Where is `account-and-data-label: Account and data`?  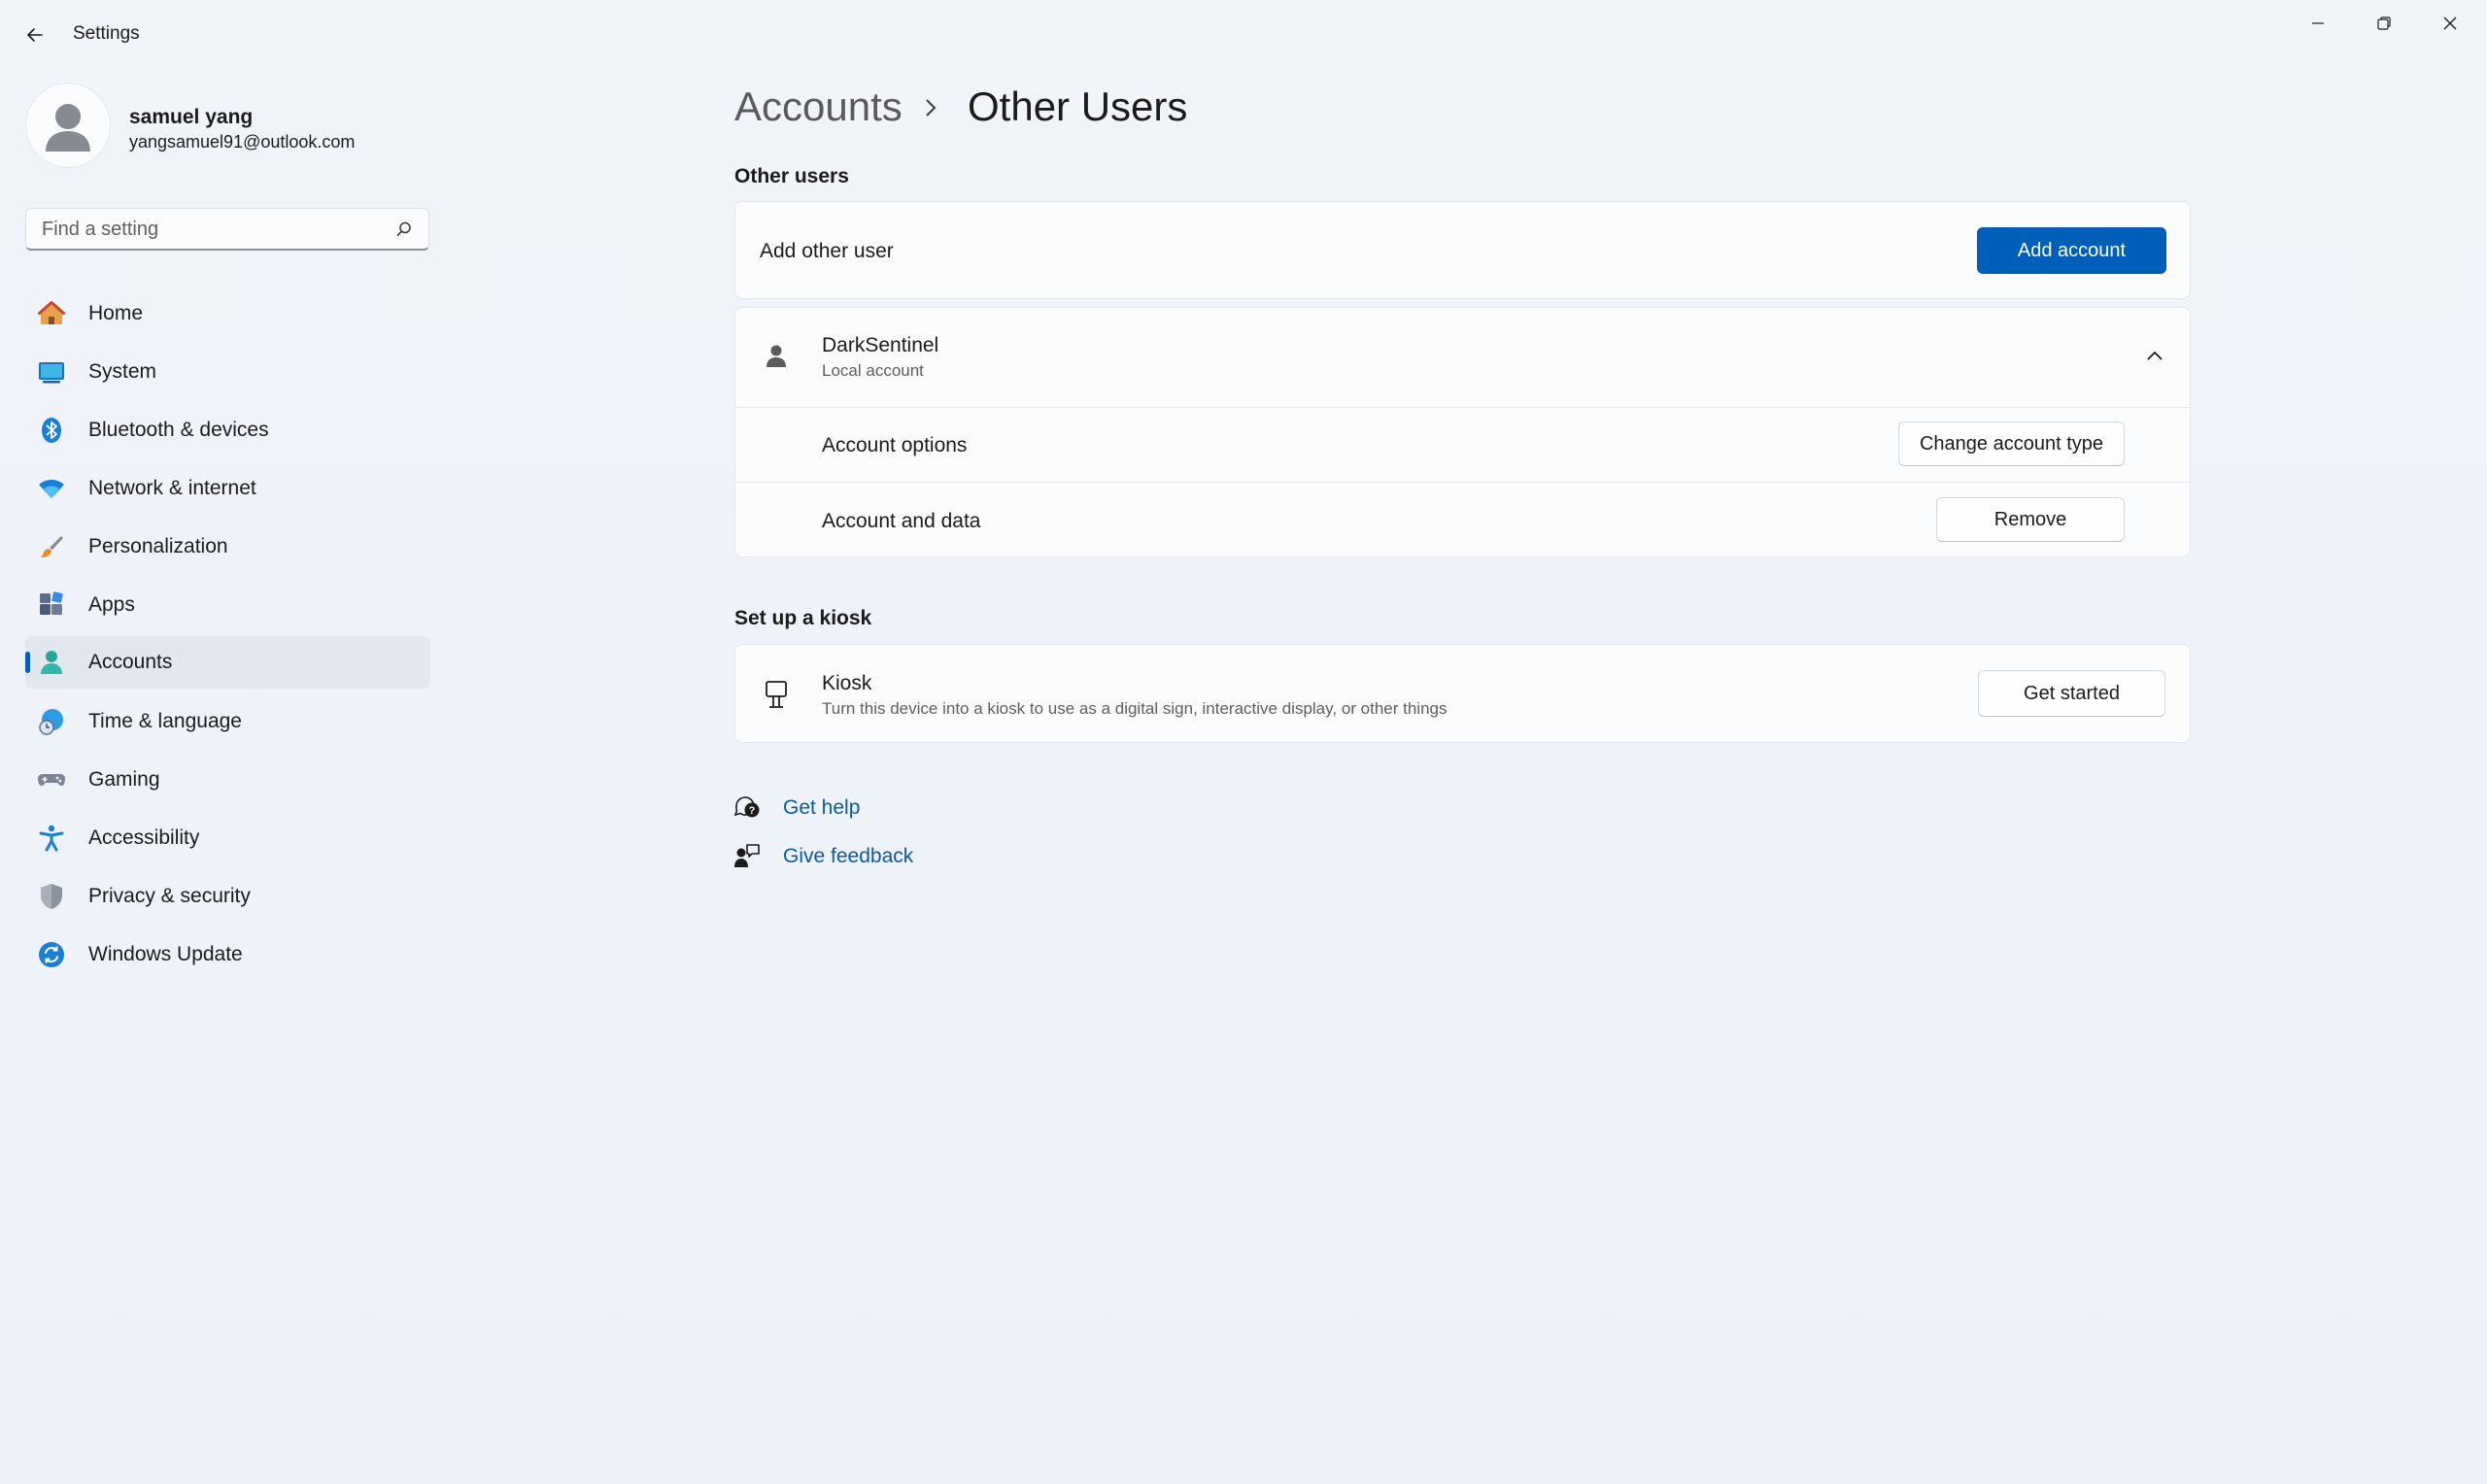
account-and-data-label: Account and data is located at coordinates (901, 521).